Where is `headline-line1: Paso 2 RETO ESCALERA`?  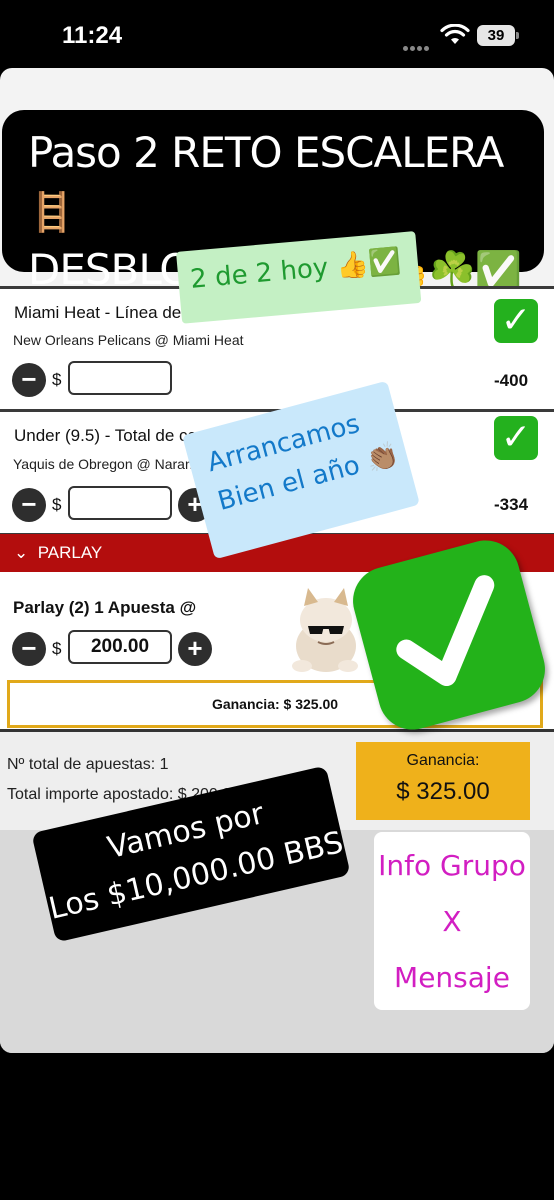
headline-line1: Paso 2 RETO ESCALERA is located at coordinates (266, 152).